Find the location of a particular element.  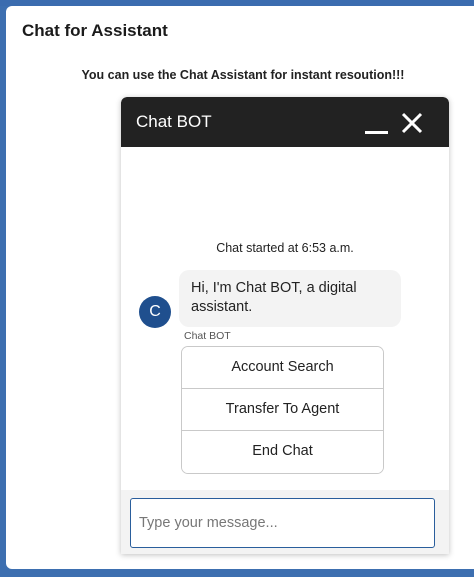

bot-message-bubble: Hi, I'm Chat BOT, a digital assistant. is located at coordinates (290, 298).